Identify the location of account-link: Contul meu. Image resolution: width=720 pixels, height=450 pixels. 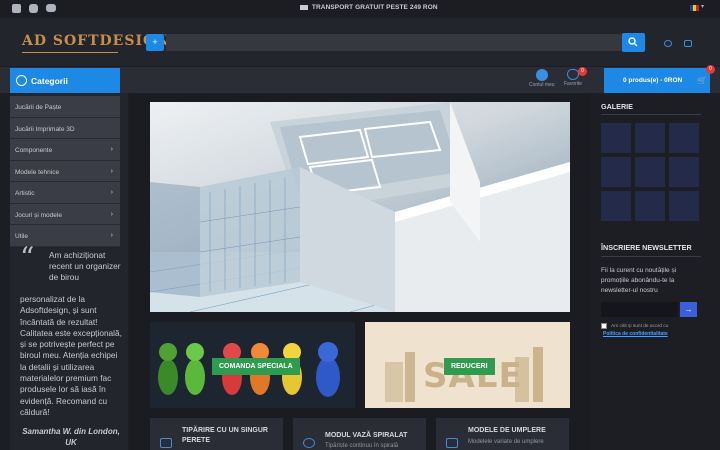
(542, 78).